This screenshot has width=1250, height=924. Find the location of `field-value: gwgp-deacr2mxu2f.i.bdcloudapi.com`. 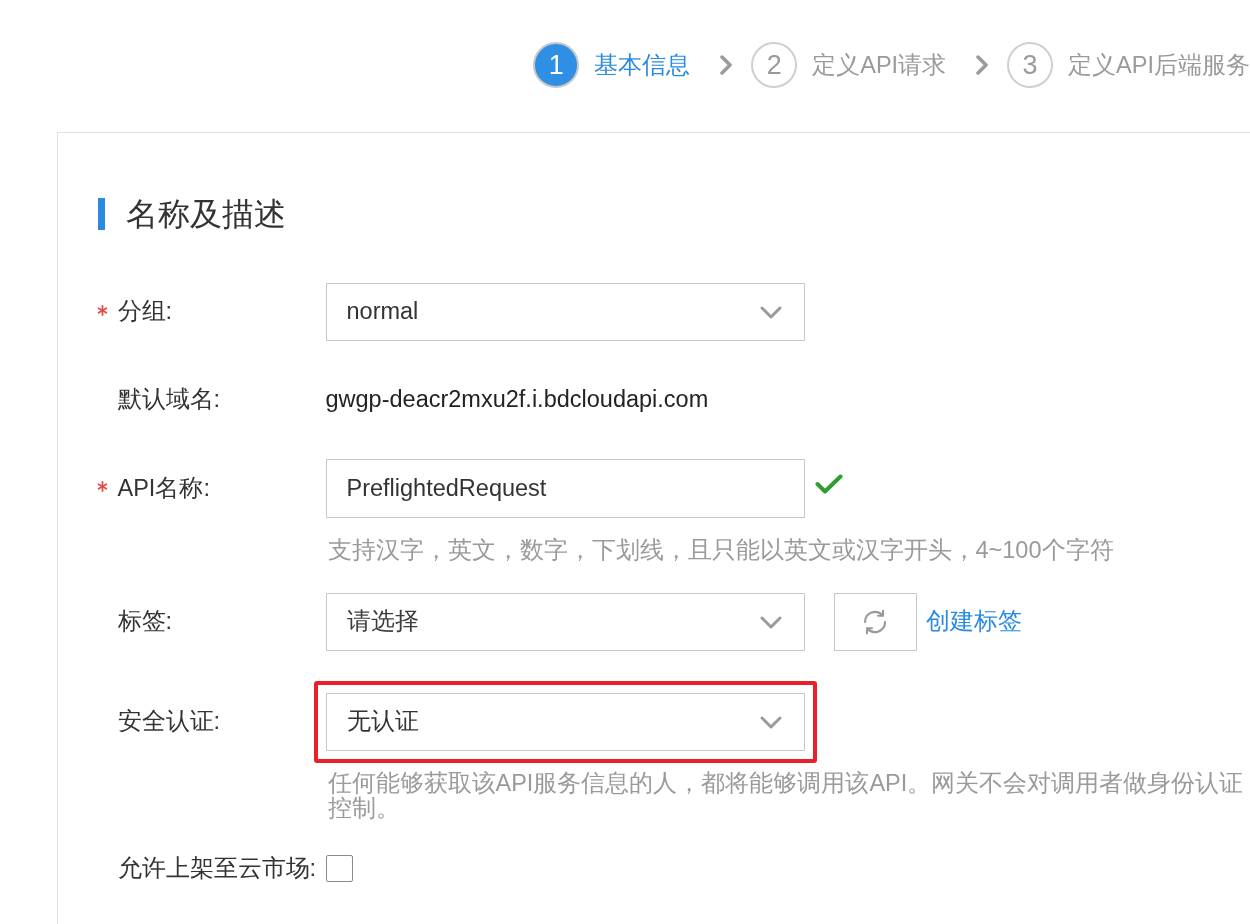

field-value: gwgp-deacr2mxu2f.i.bdcloudapi.com is located at coordinates (517, 400).